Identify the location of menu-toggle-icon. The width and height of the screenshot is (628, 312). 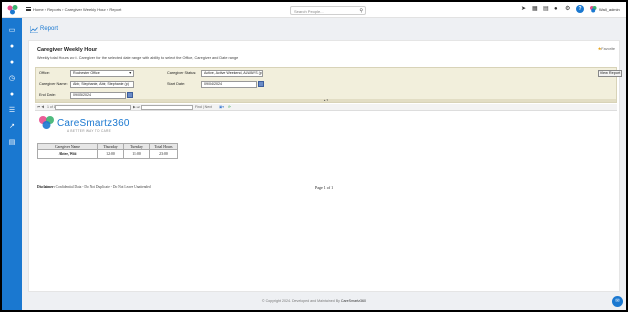
(28, 9).